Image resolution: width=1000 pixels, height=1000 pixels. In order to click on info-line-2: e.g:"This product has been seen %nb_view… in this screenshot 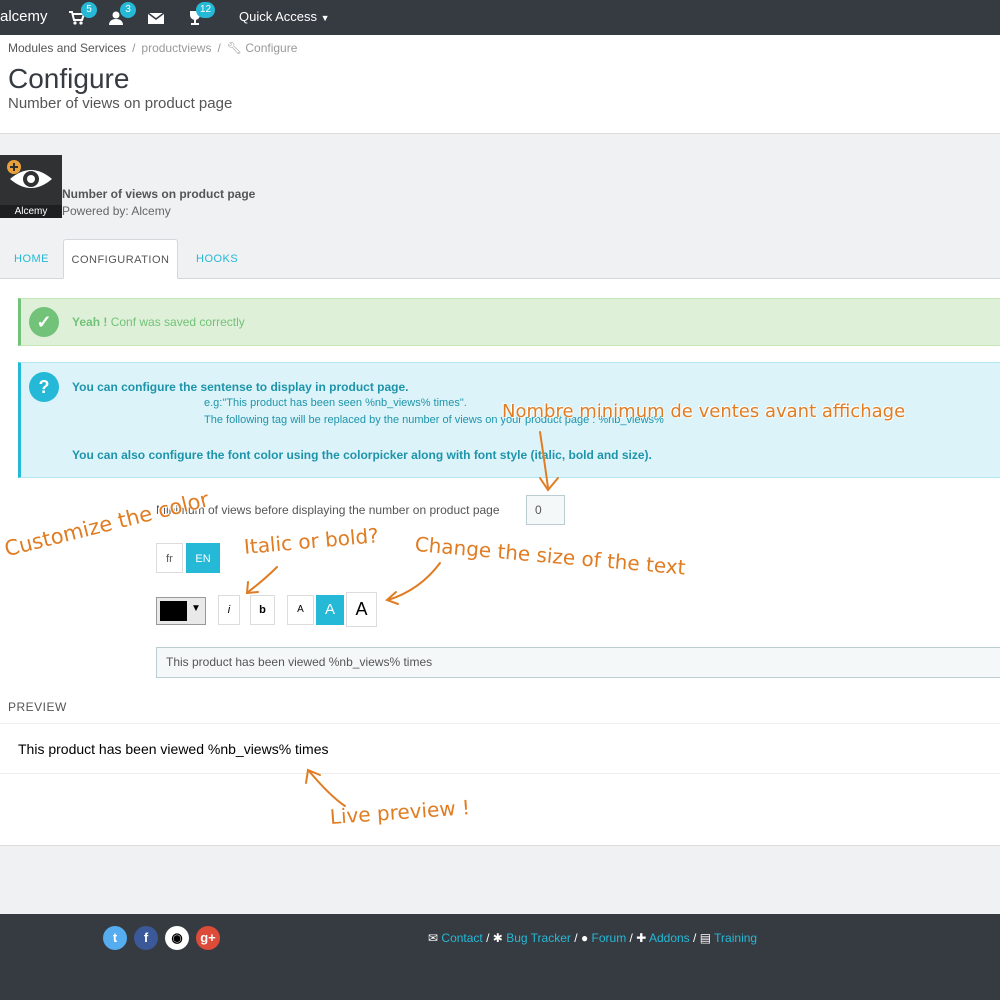, I will do `click(335, 403)`.